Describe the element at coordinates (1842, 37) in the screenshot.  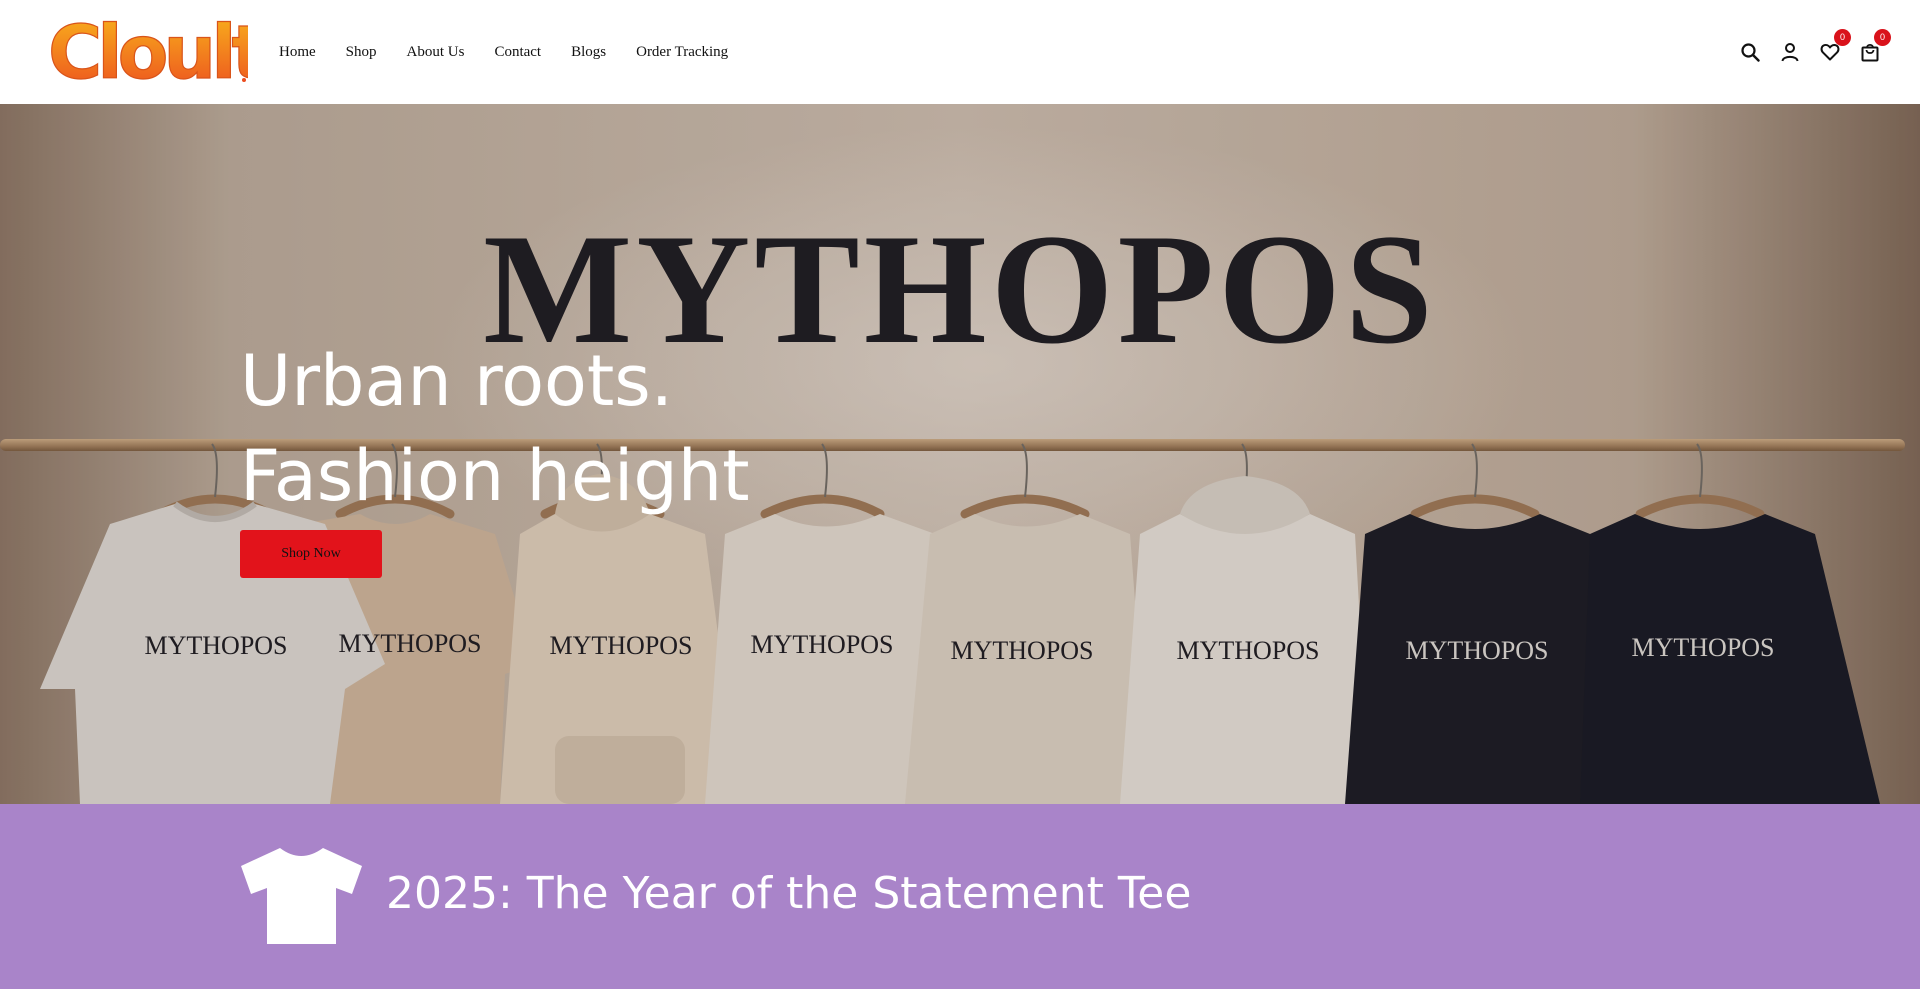
I see `wishlist-count-badge: 0` at that location.